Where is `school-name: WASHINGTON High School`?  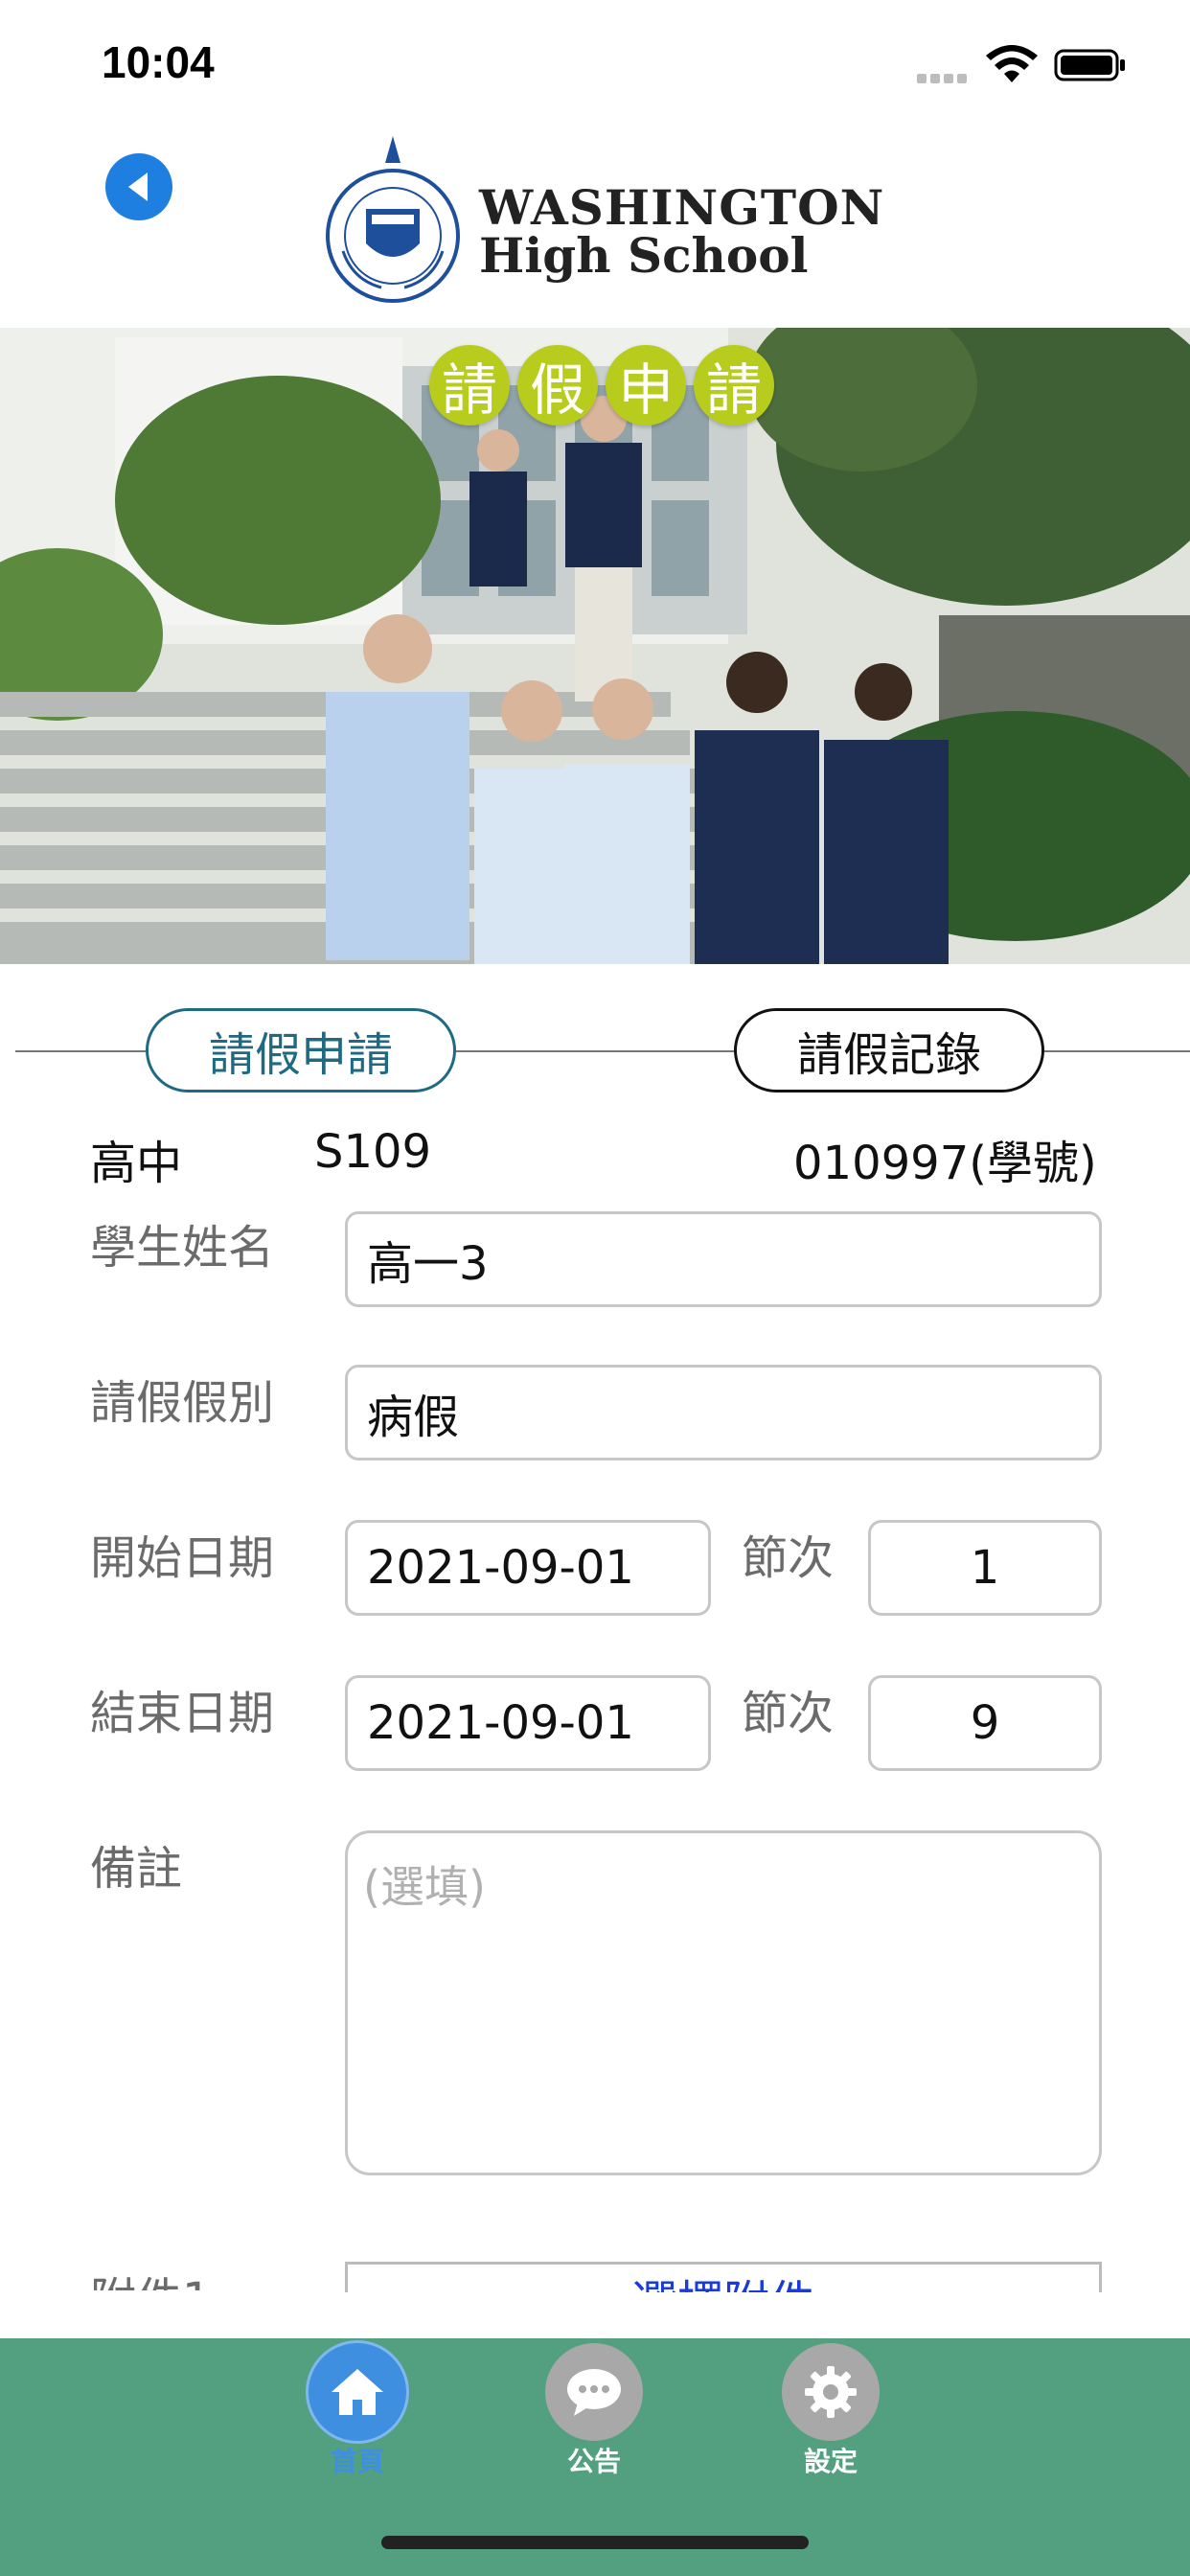
school-name: WASHINGTON High School is located at coordinates (682, 232).